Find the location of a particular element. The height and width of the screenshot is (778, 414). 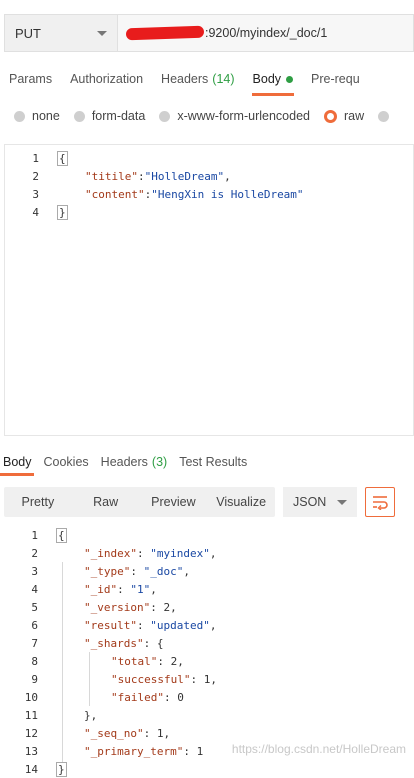

url-input: :9200/myindex/_doc/1 is located at coordinates (266, 33).